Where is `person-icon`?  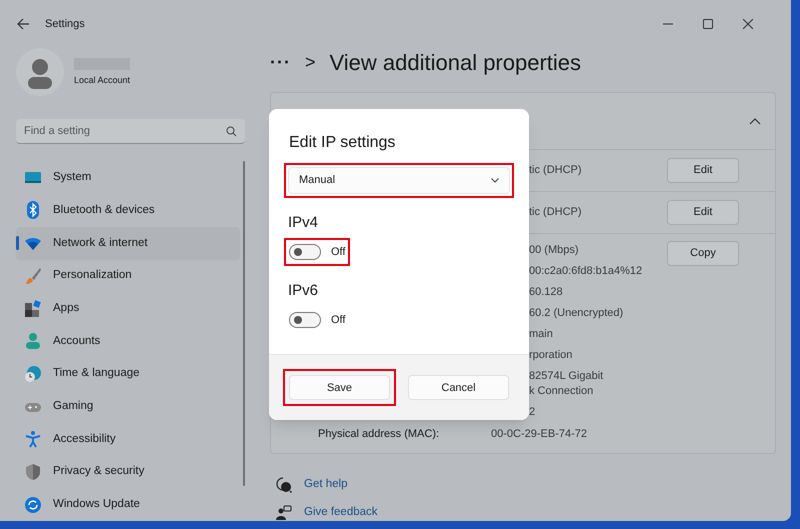
person-icon is located at coordinates (33, 341).